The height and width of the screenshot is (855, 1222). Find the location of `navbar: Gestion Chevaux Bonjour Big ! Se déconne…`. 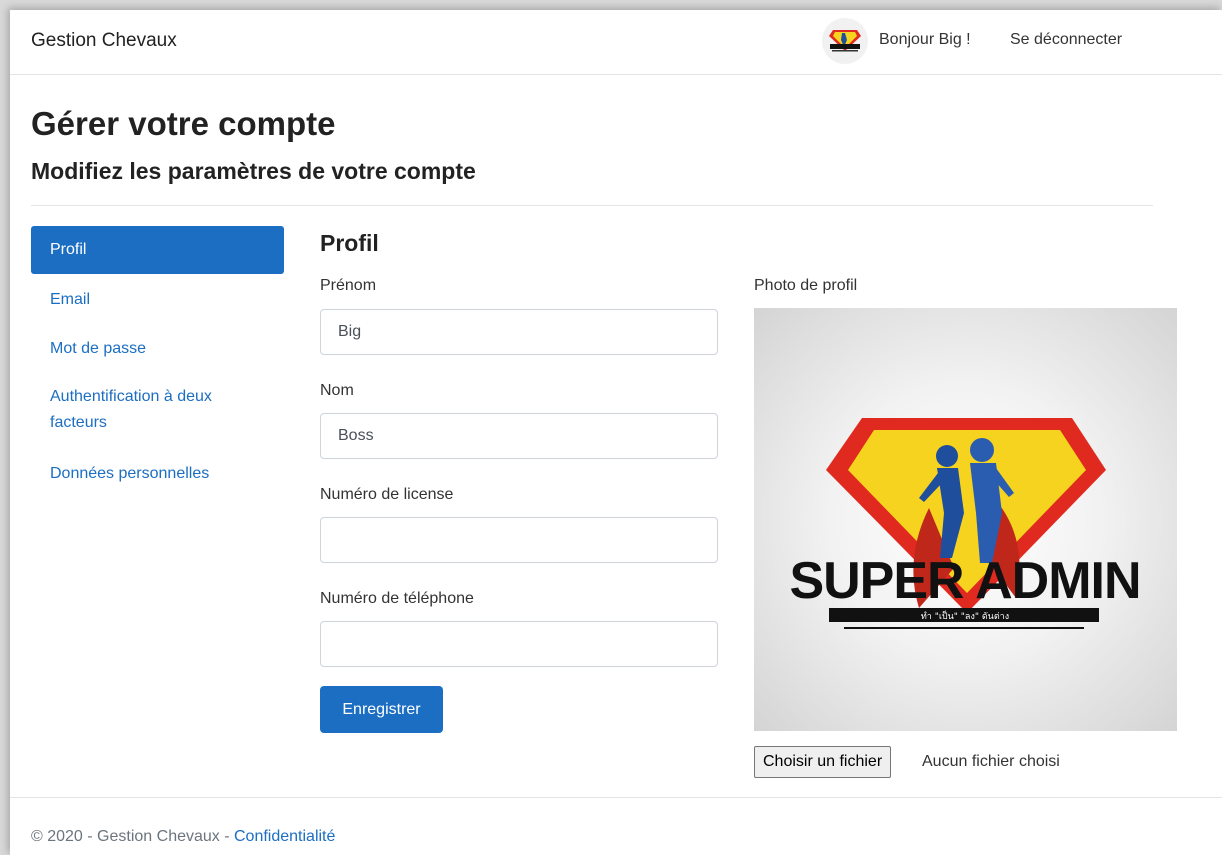

navbar: Gestion Chevaux Bonjour Big ! Se déconne… is located at coordinates (616, 42).